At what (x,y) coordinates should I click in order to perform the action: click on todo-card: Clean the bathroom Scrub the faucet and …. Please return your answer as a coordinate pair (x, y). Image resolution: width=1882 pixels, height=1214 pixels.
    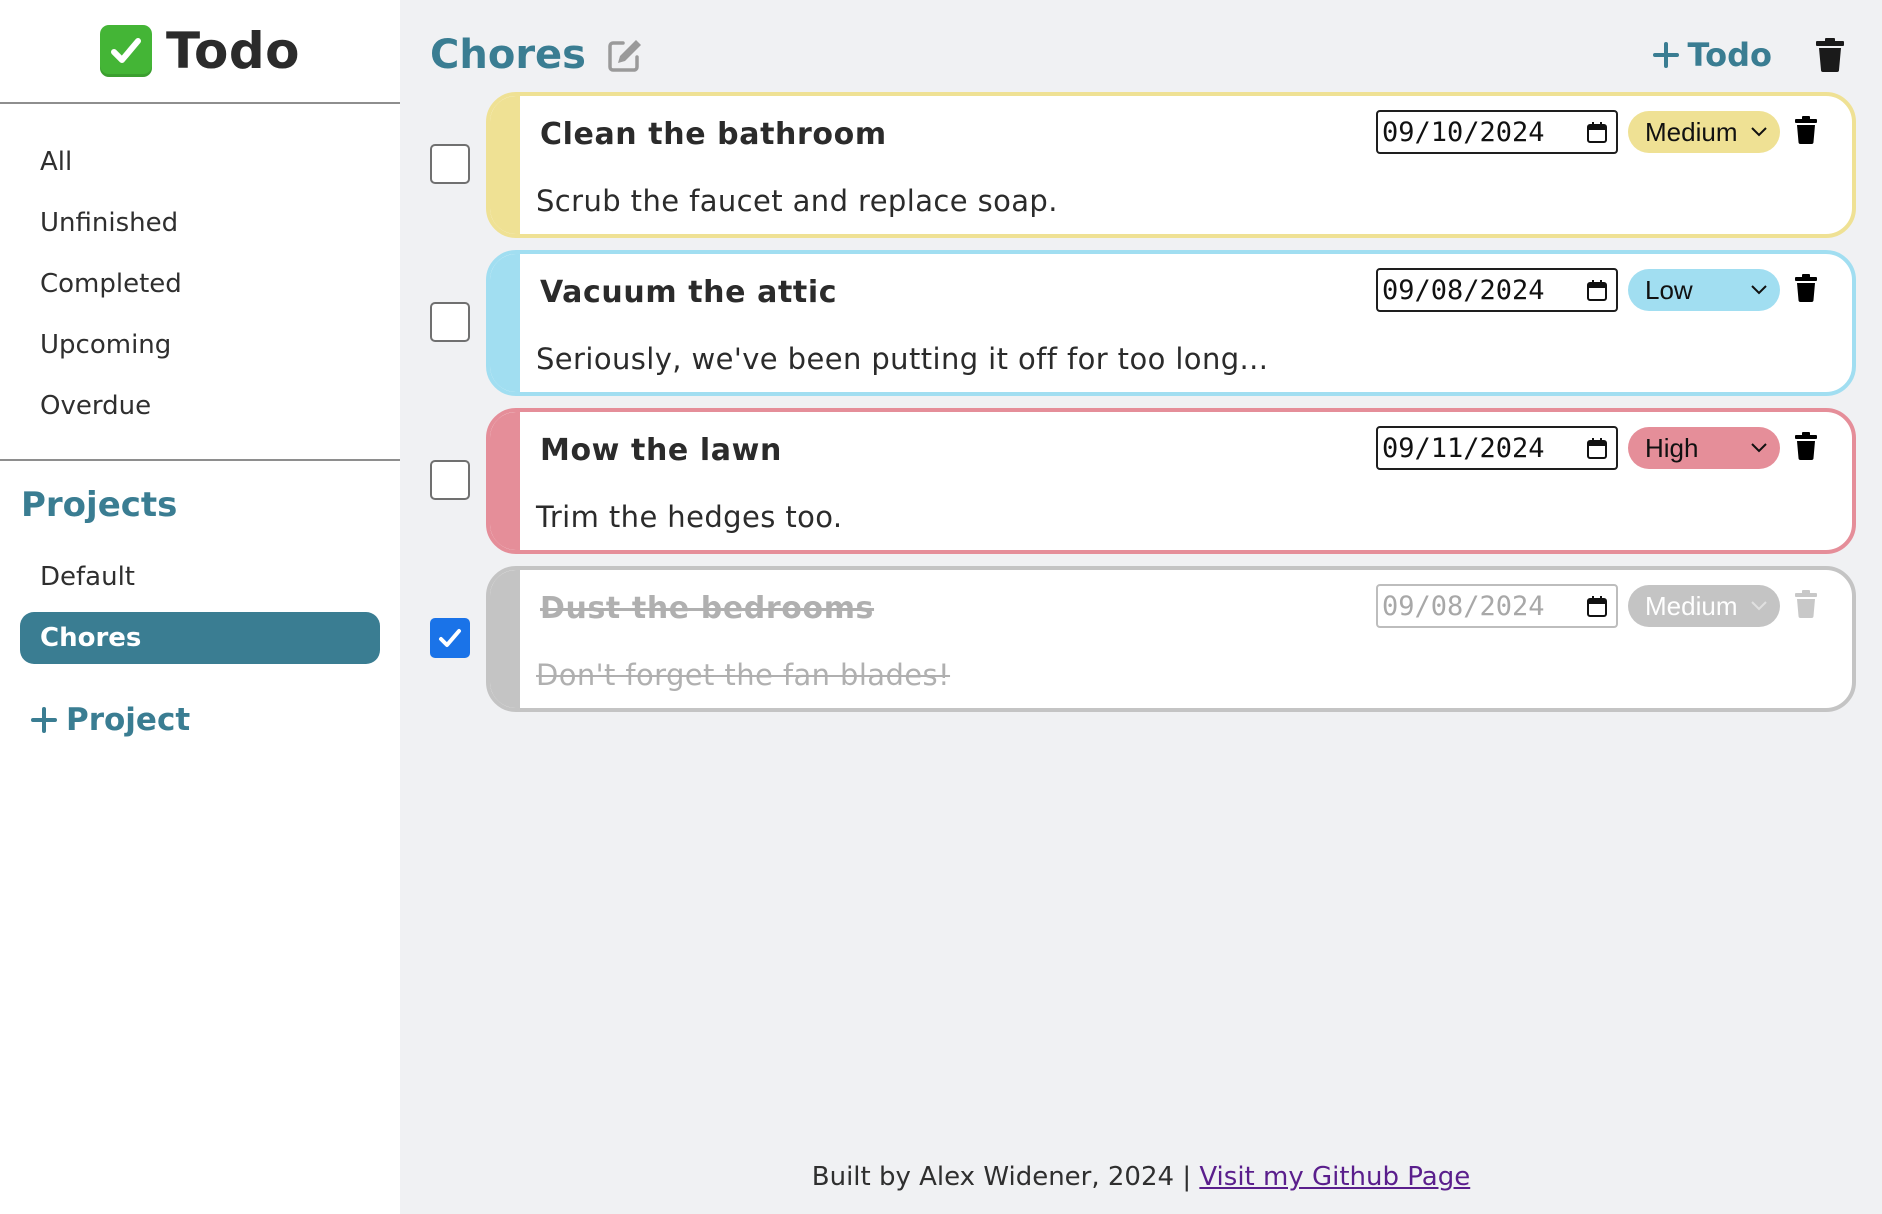
    Looking at the image, I should click on (1171, 165).